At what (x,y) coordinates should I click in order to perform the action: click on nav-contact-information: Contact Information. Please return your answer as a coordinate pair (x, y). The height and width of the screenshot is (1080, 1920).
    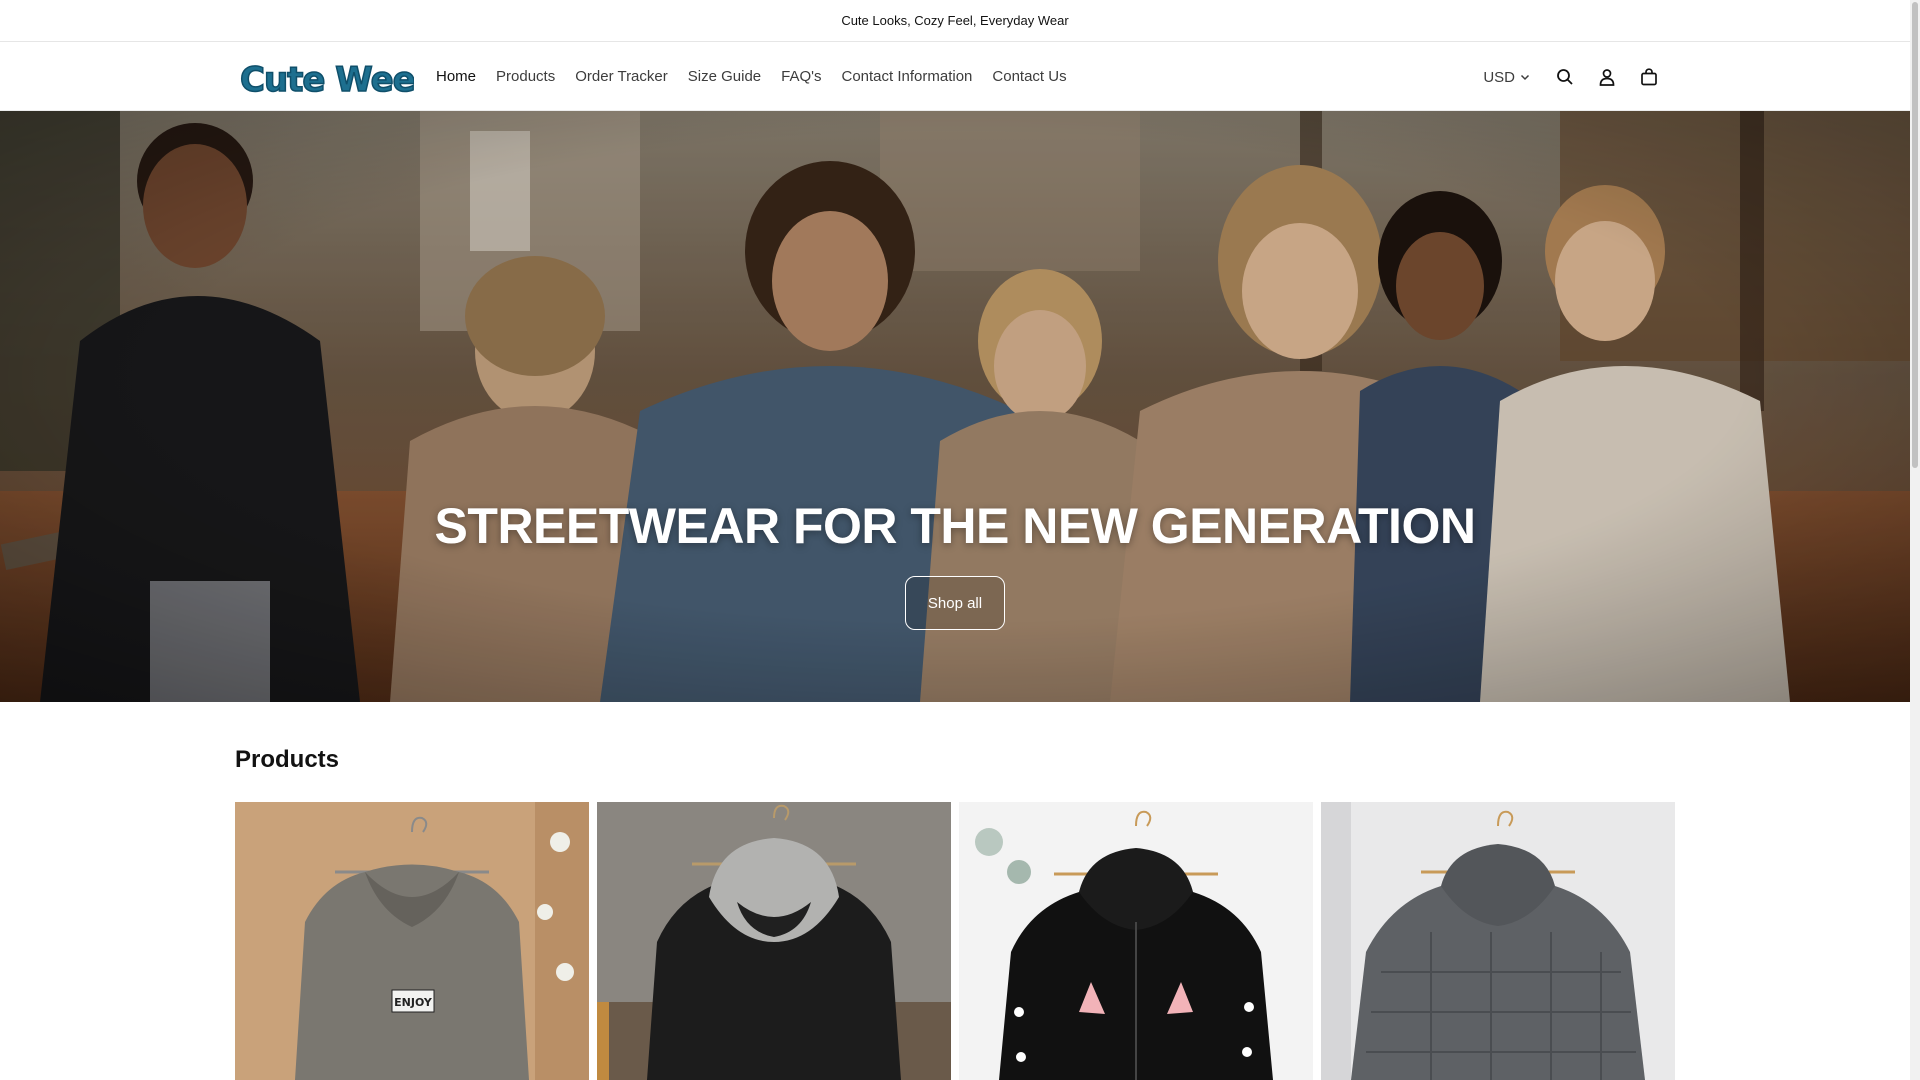
    Looking at the image, I should click on (907, 77).